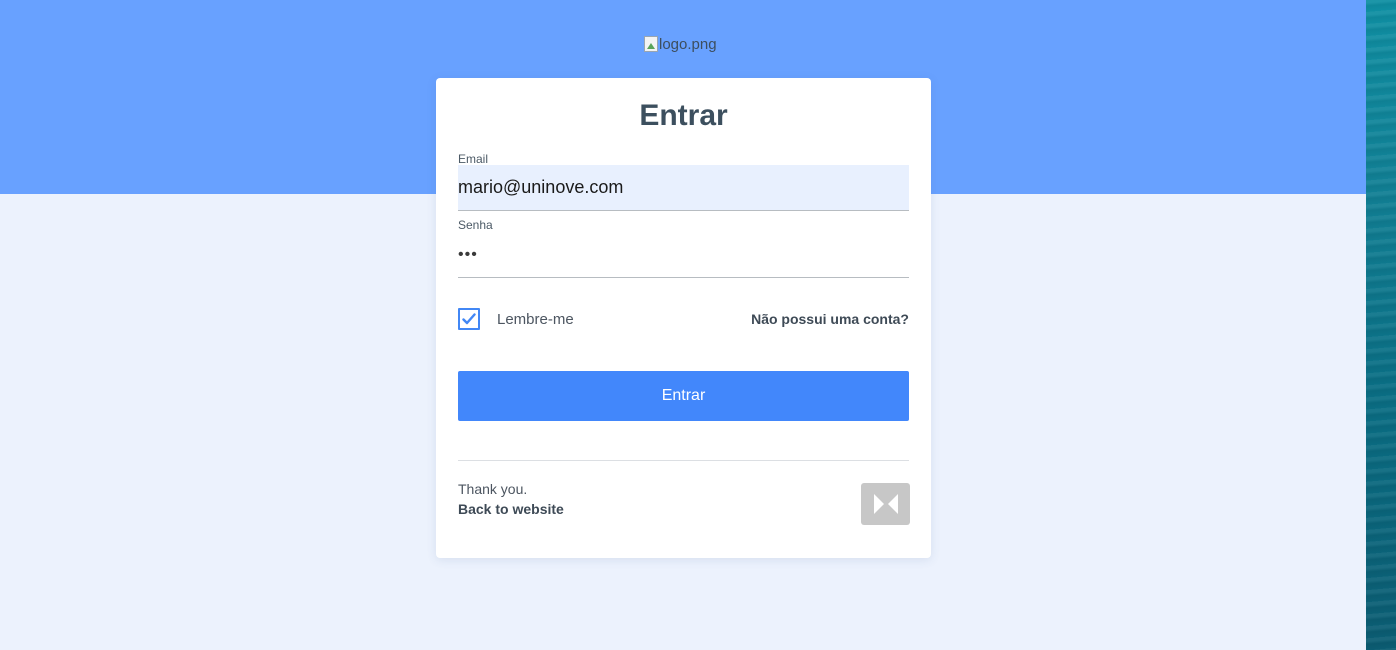 The image size is (1396, 650). What do you see at coordinates (541, 187) in the screenshot?
I see `email-value: mario@uninove.com` at bounding box center [541, 187].